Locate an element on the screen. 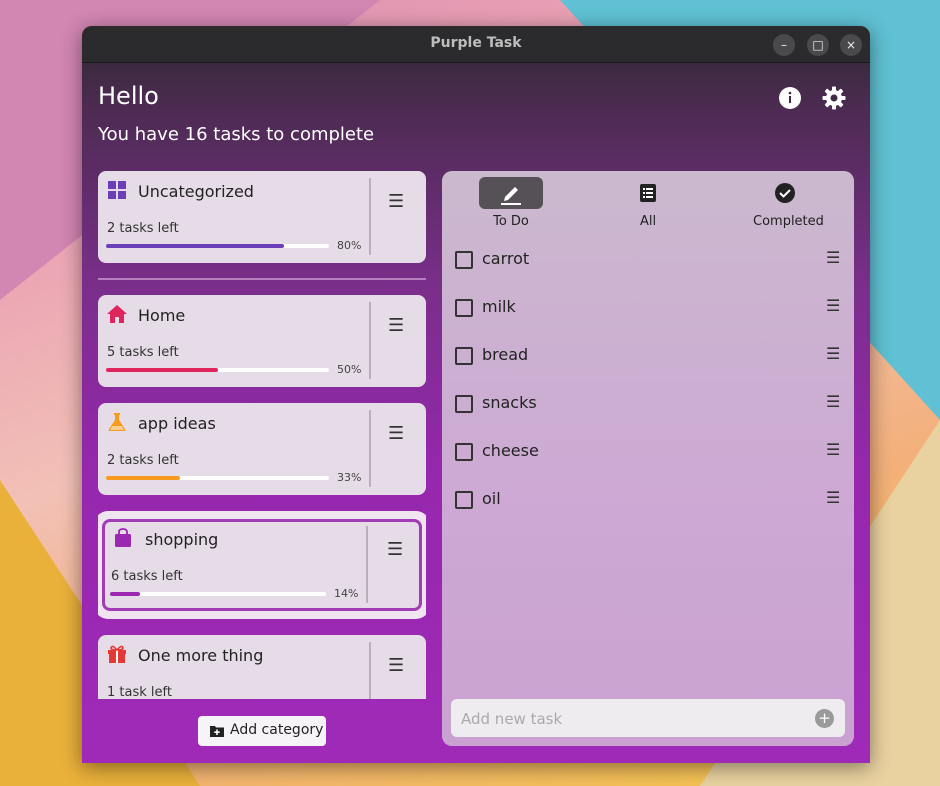 This screenshot has width=940, height=786. task-name: oil is located at coordinates (491, 498).